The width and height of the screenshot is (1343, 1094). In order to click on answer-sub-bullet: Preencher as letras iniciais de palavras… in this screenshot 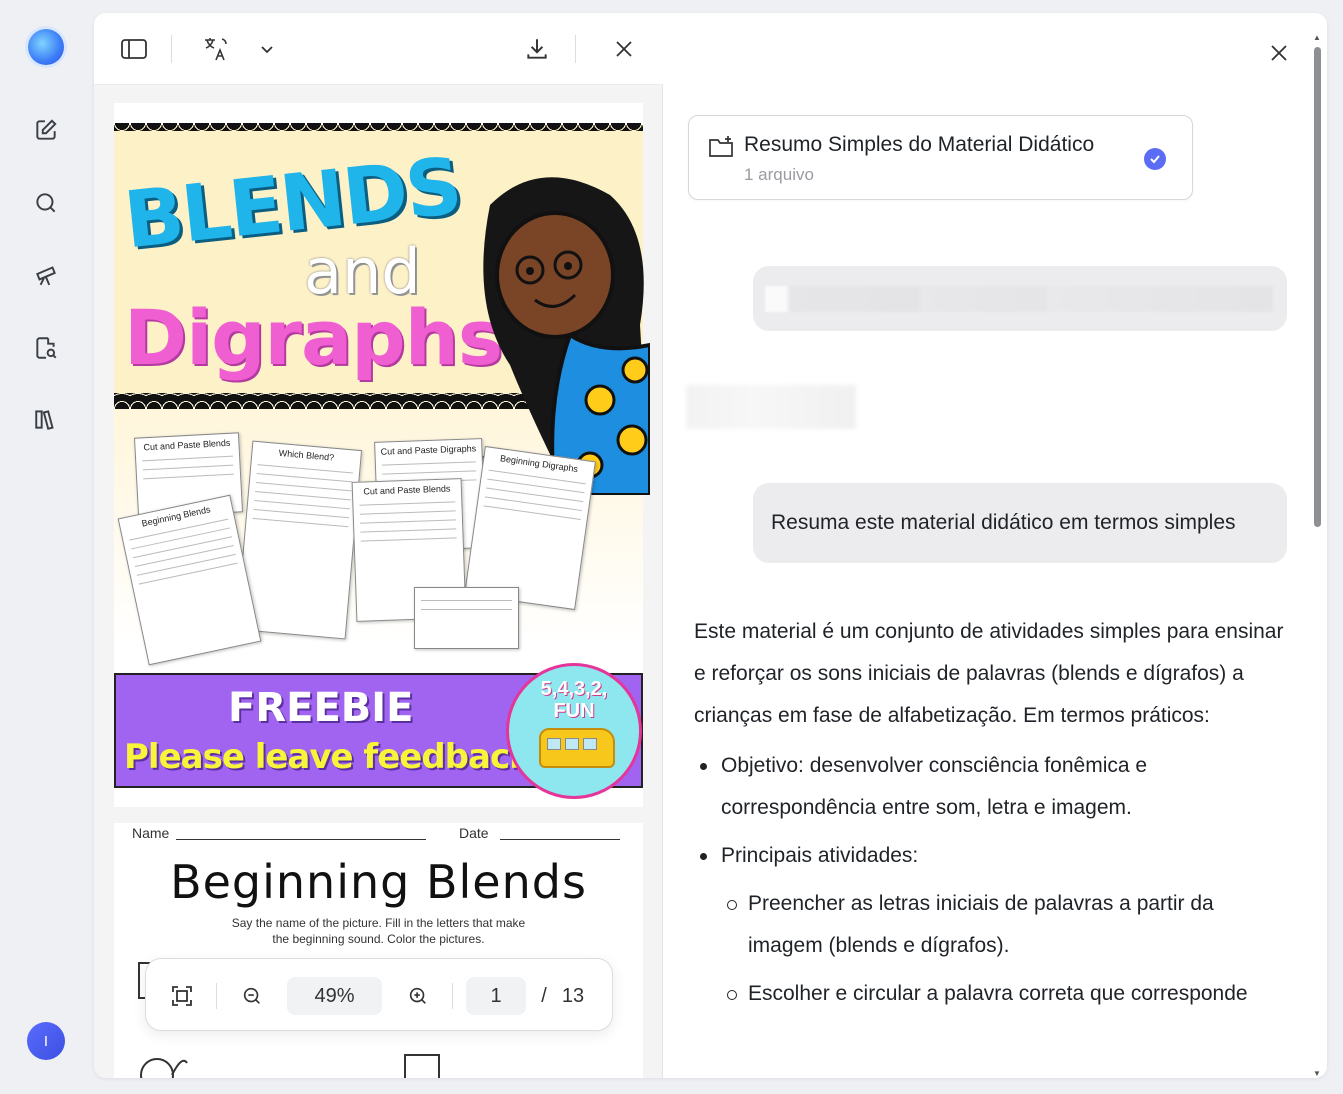, I will do `click(1007, 925)`.